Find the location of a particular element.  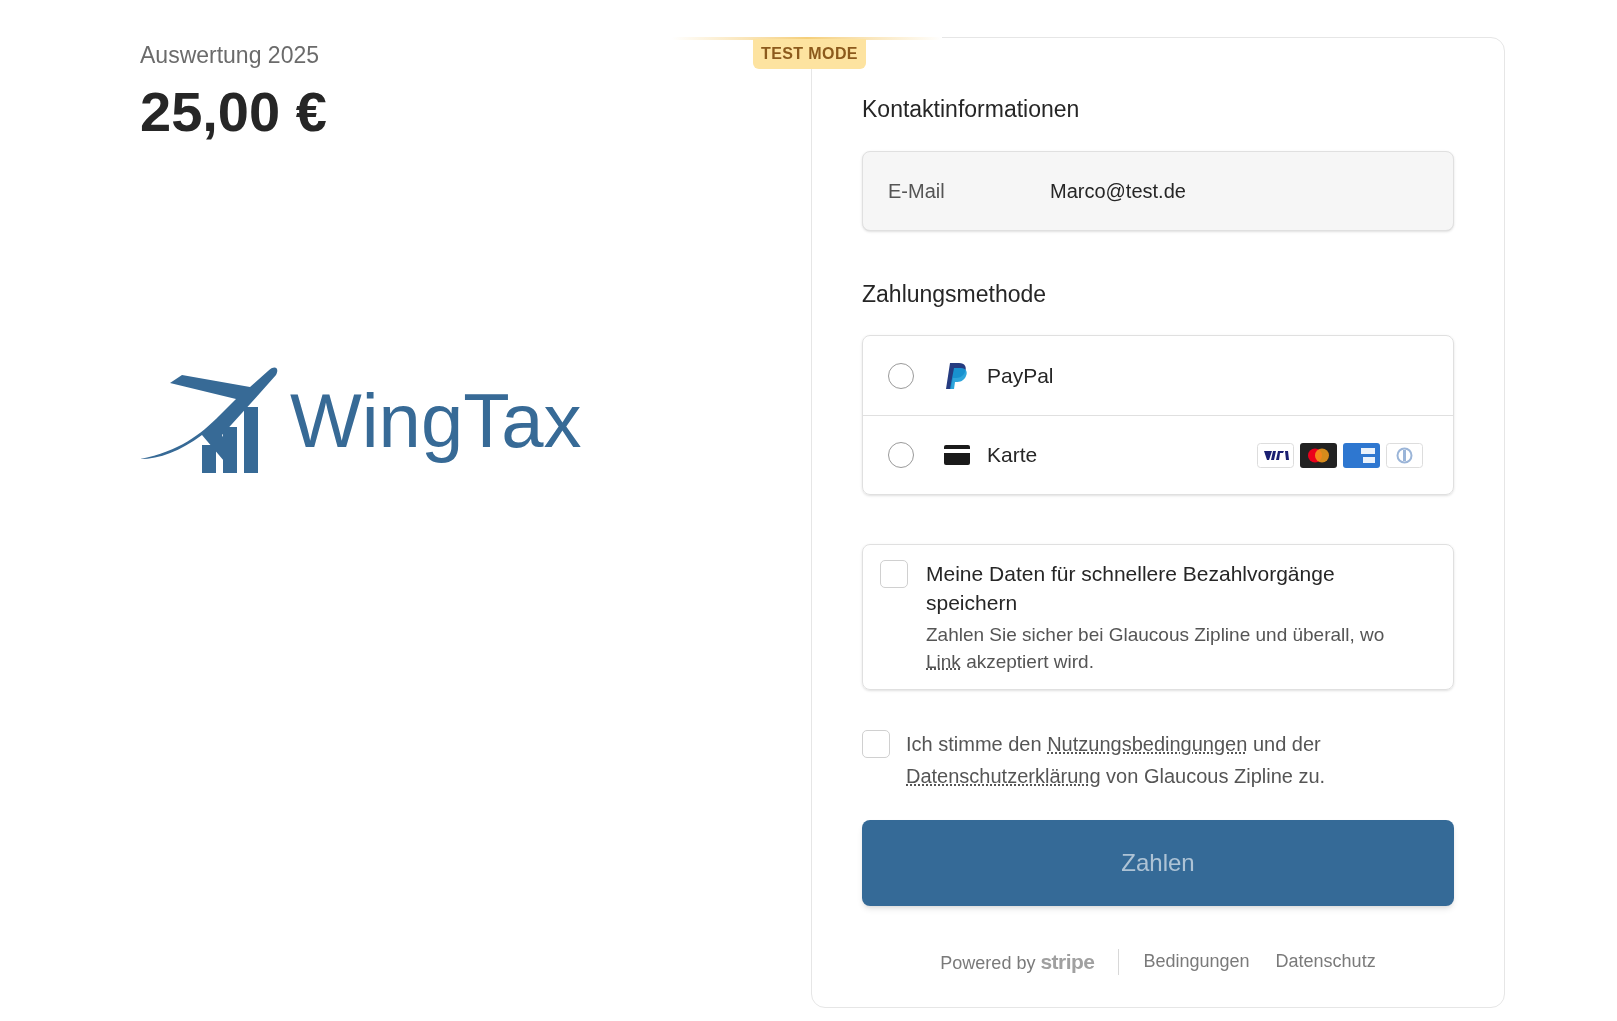

link: Datenschutzerklärung is located at coordinates (1003, 776).